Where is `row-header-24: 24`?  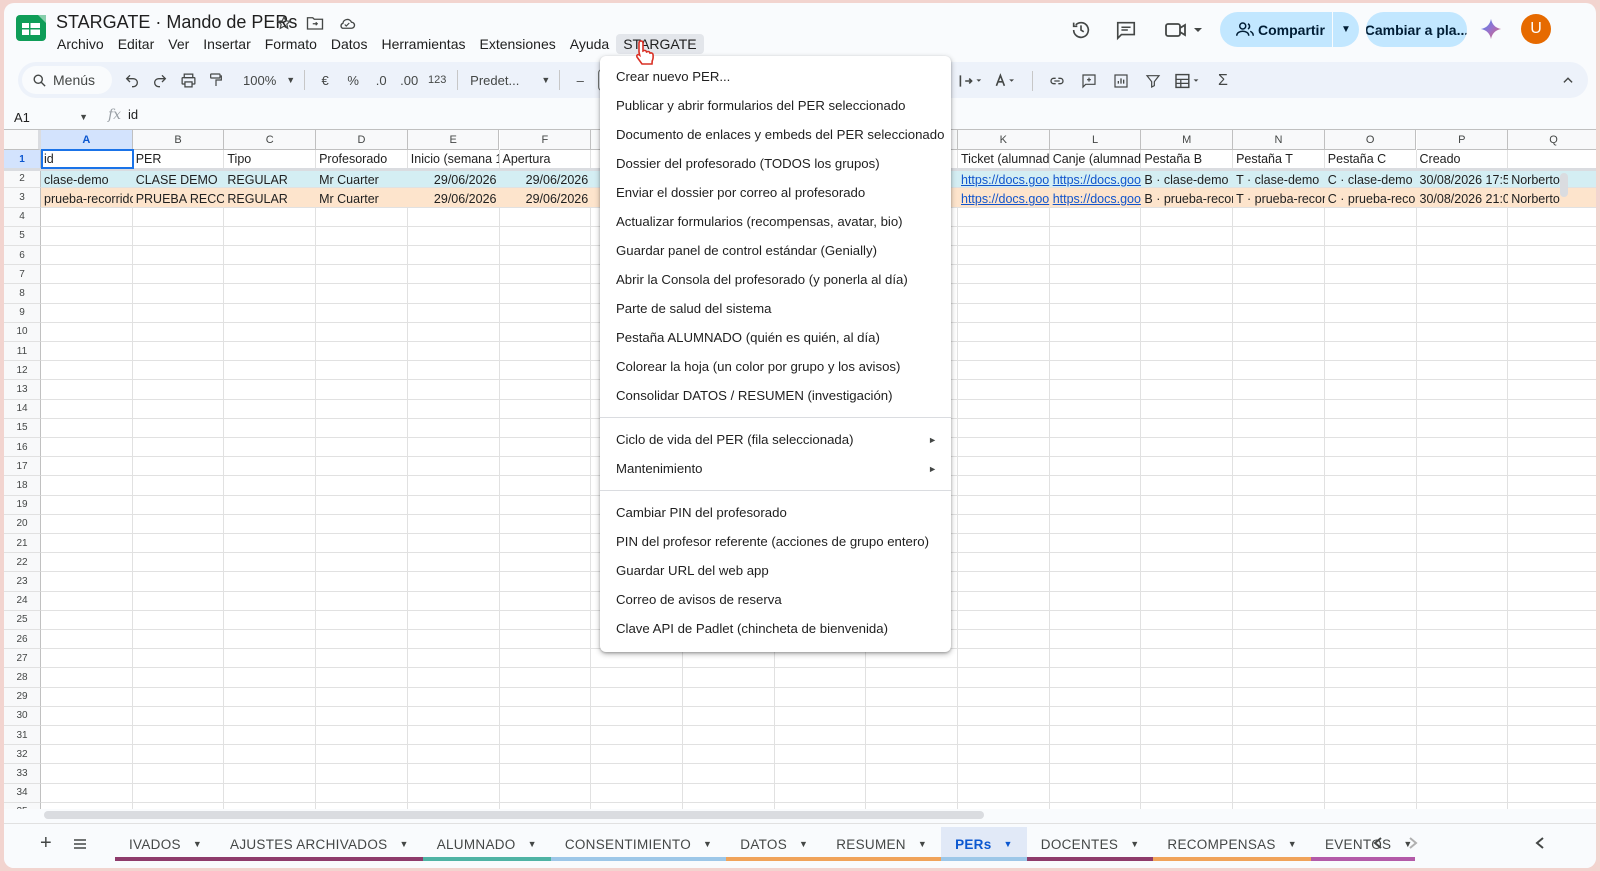 row-header-24: 24 is located at coordinates (22, 601).